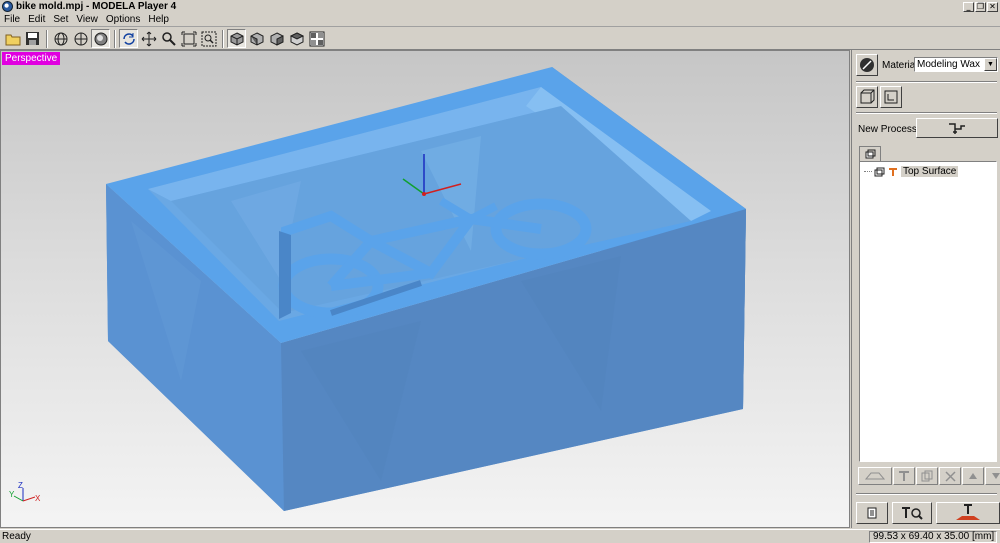  I want to click on zoom-icon, so click(168, 38).